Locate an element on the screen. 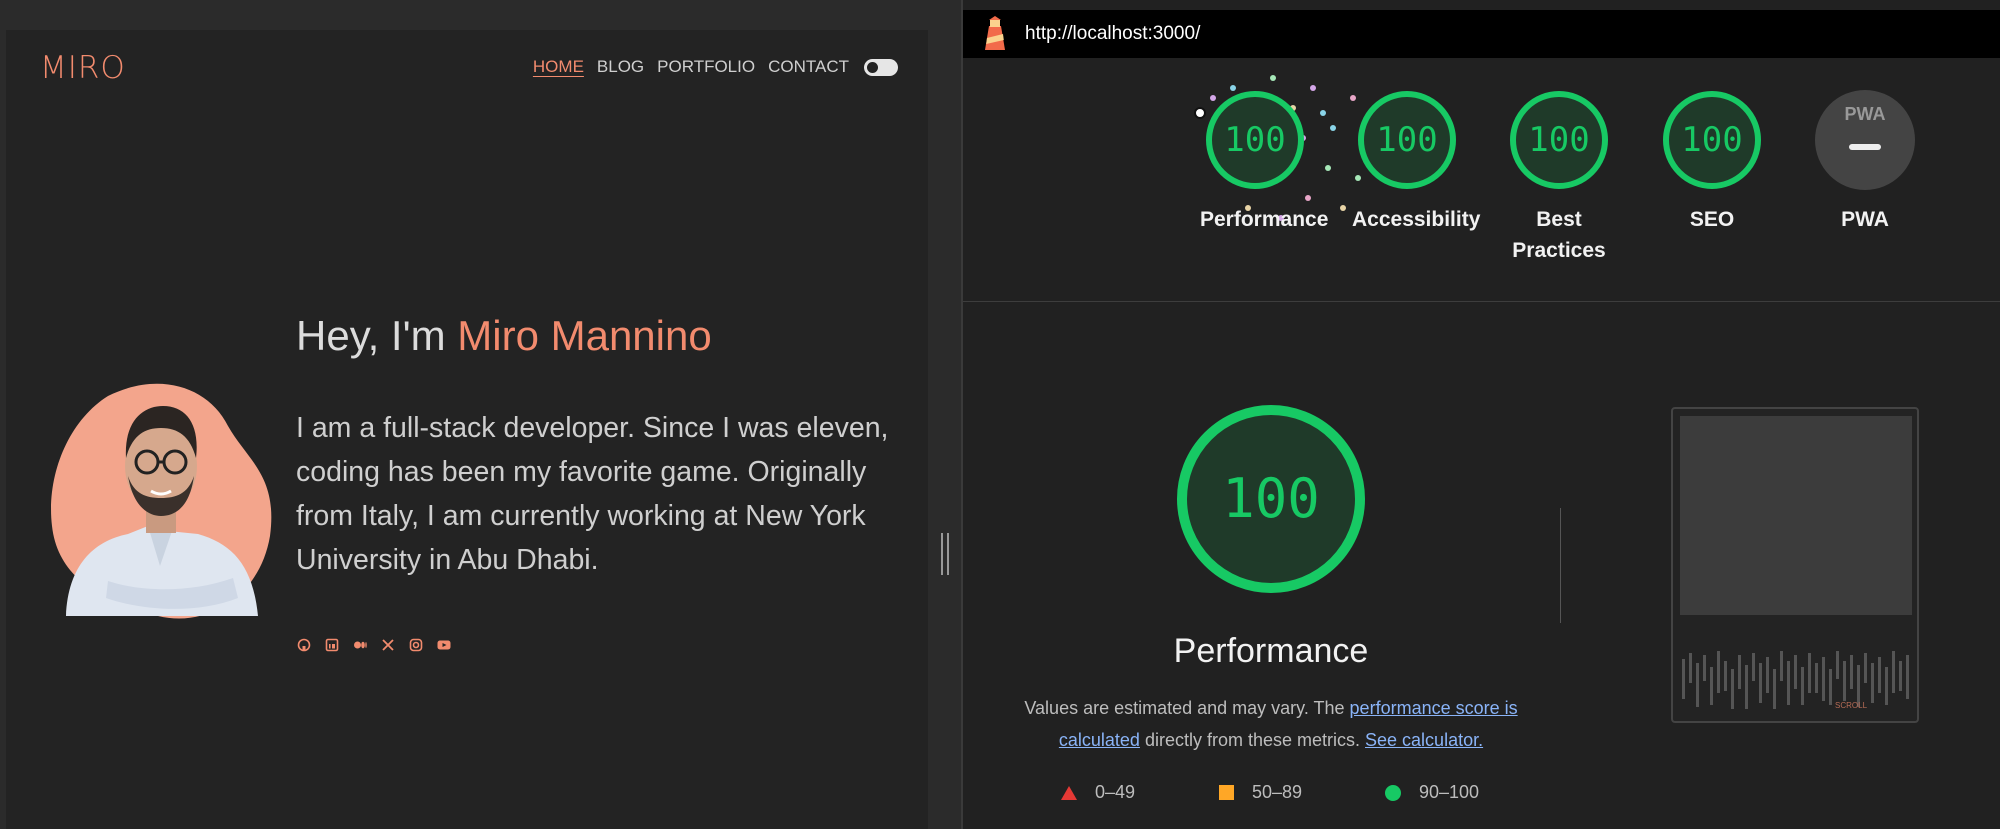  pwa-dash is located at coordinates (1865, 147).